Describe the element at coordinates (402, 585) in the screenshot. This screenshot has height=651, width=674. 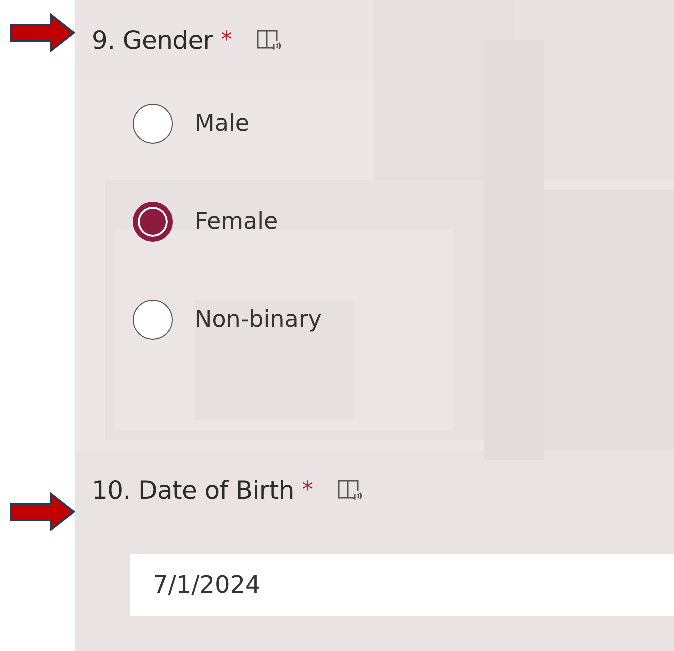
I see `date-field: 7/1/2024` at that location.